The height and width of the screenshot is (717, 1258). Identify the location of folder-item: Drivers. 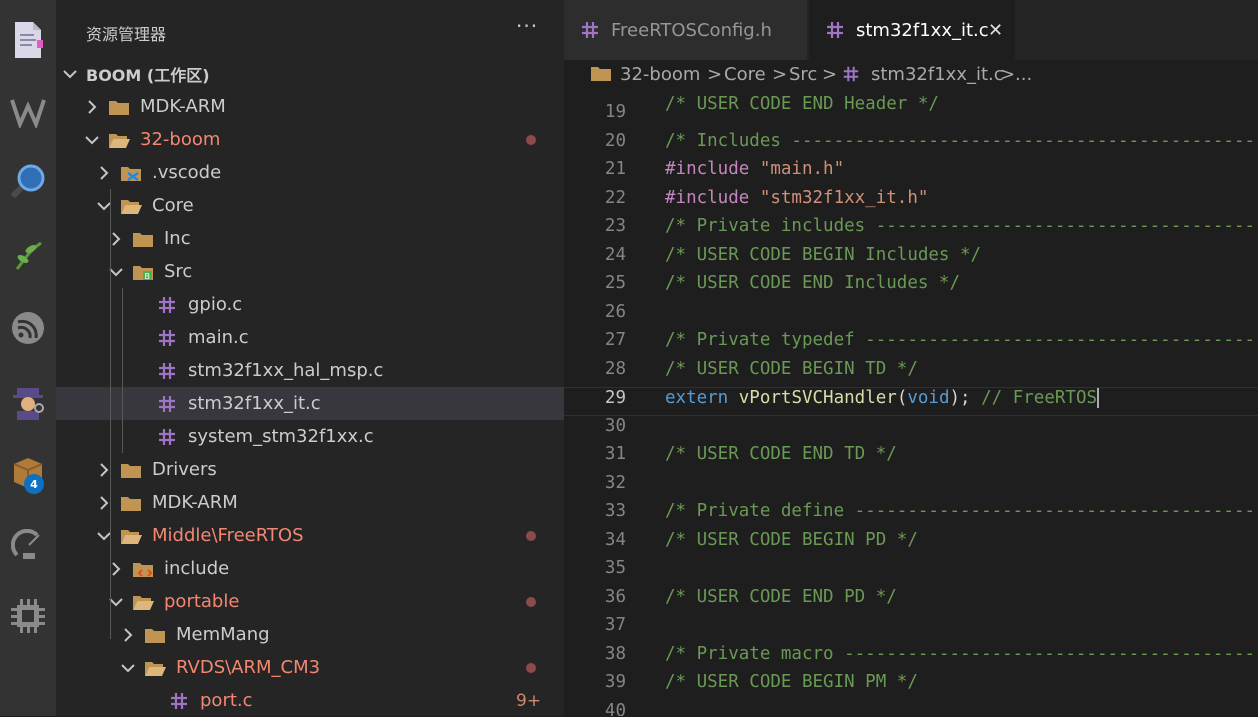
(310, 469).